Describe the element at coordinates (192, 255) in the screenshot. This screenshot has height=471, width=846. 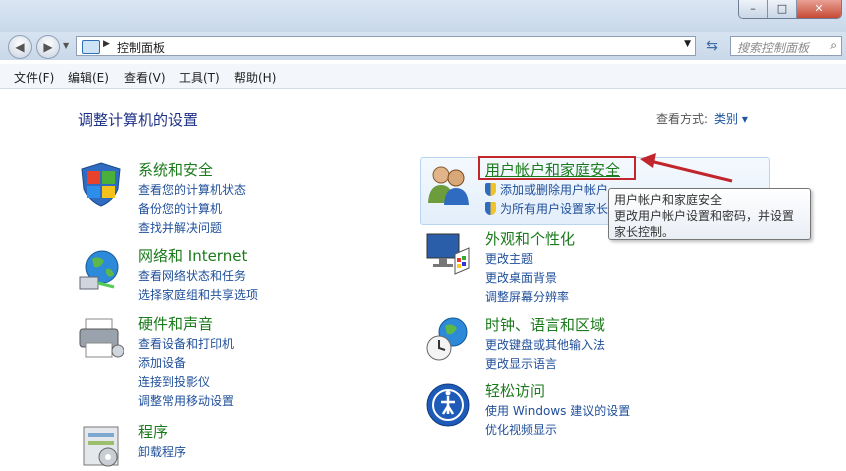
I see `category-title: 网络和 Internet` at that location.